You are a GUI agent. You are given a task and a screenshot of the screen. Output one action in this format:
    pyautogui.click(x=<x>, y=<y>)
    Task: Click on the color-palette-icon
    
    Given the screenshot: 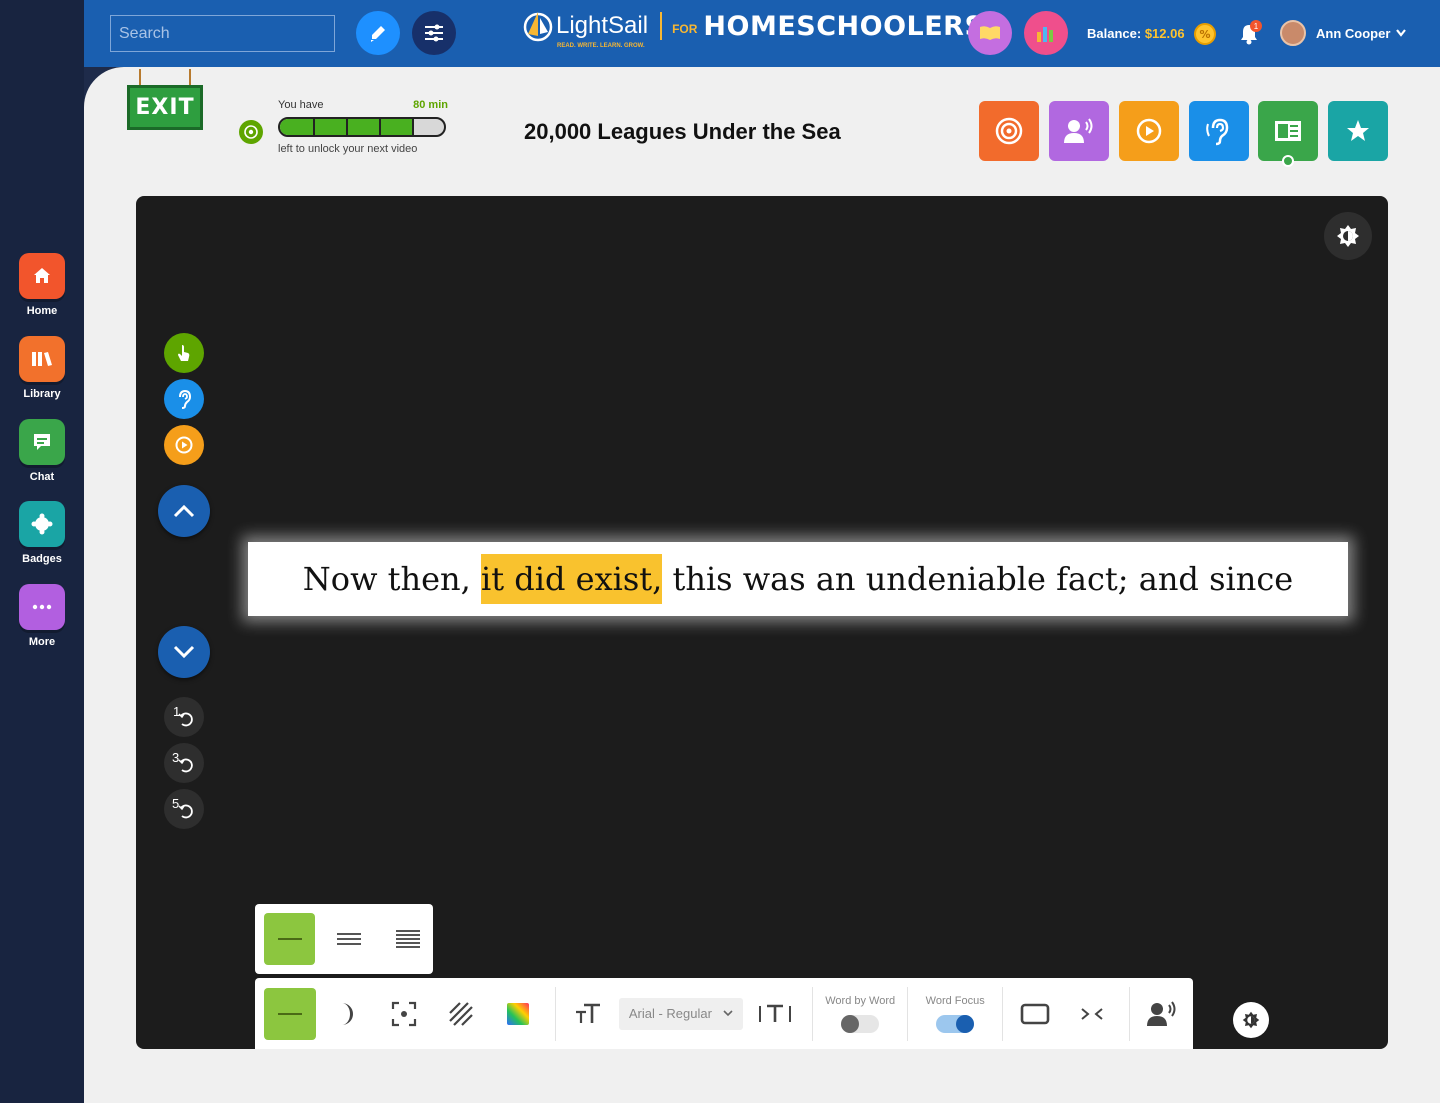 What is the action you would take?
    pyautogui.click(x=518, y=1013)
    